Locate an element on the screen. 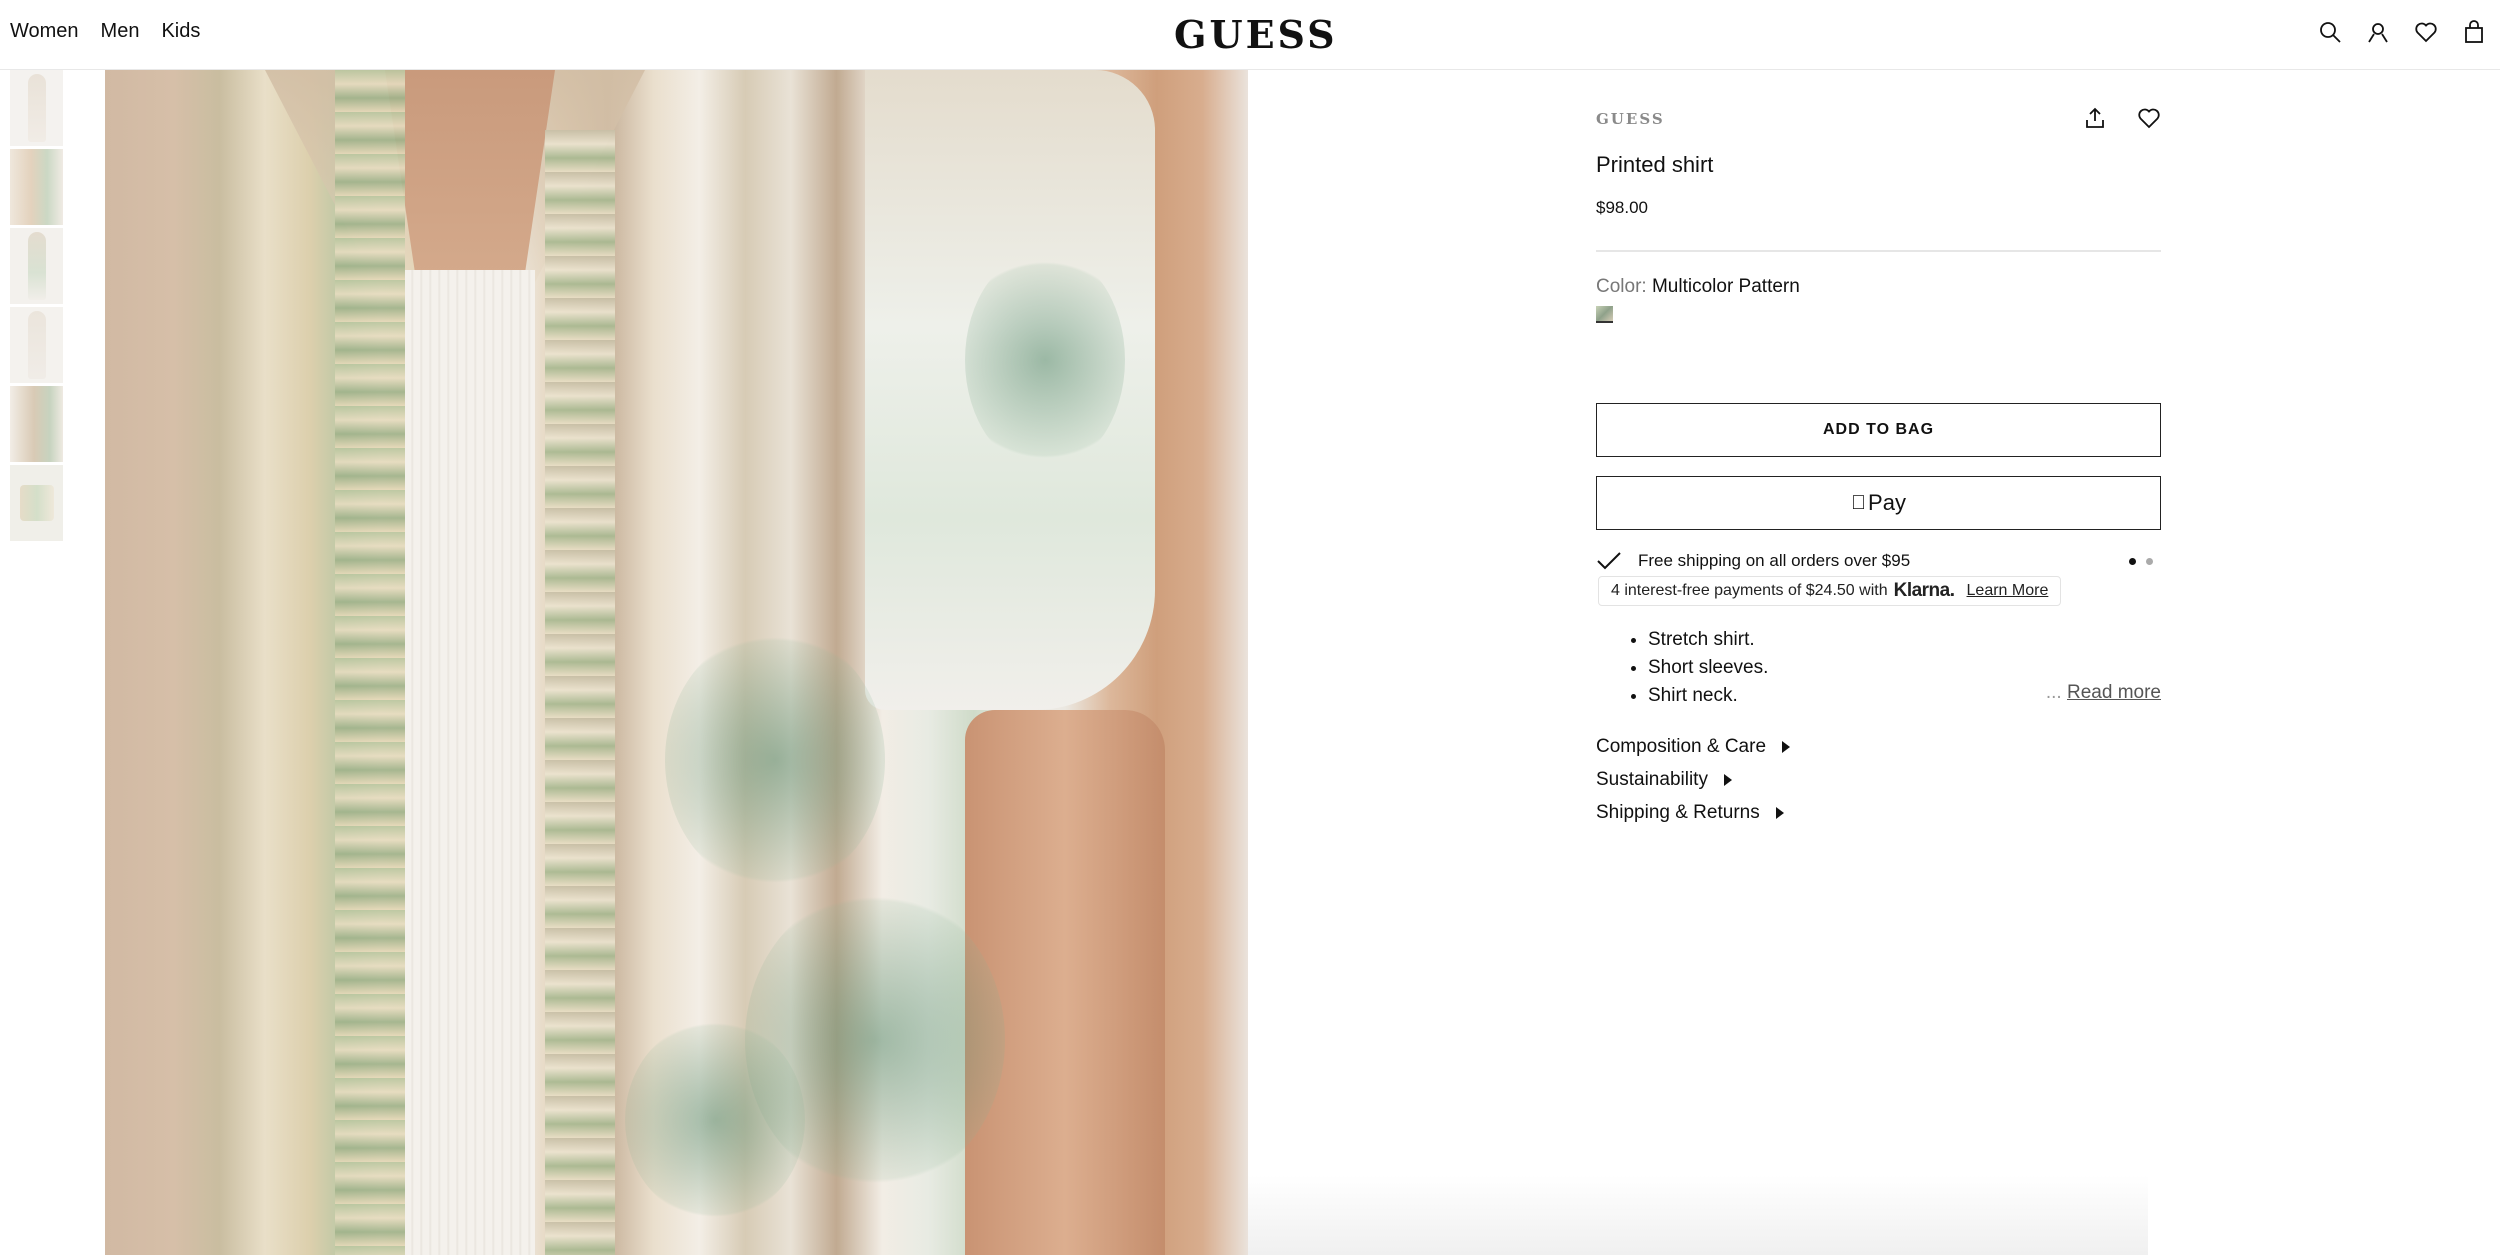 The width and height of the screenshot is (2500, 1255). product-price: $98.00 is located at coordinates (1622, 207).